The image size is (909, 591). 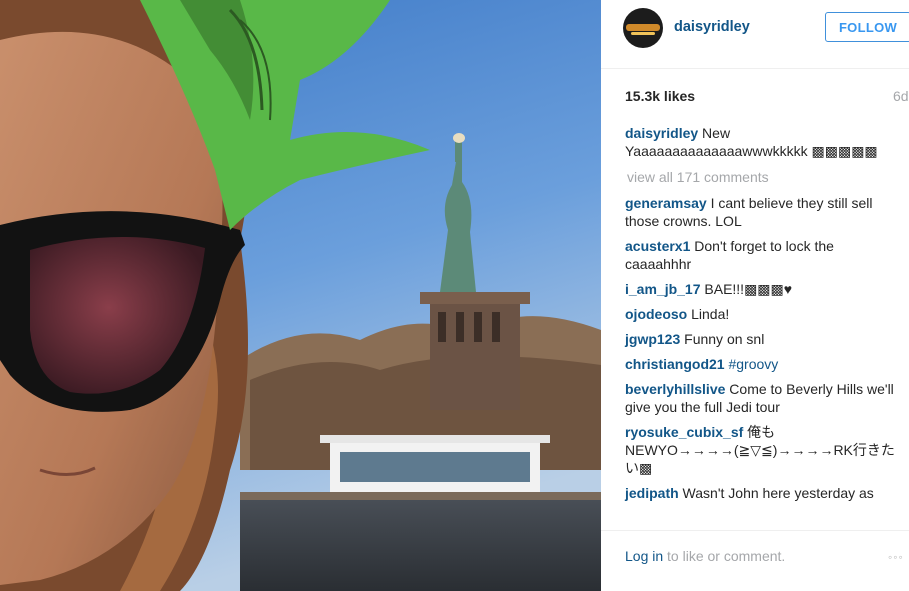 I want to click on comment-username: jgwp123, so click(x=652, y=339).